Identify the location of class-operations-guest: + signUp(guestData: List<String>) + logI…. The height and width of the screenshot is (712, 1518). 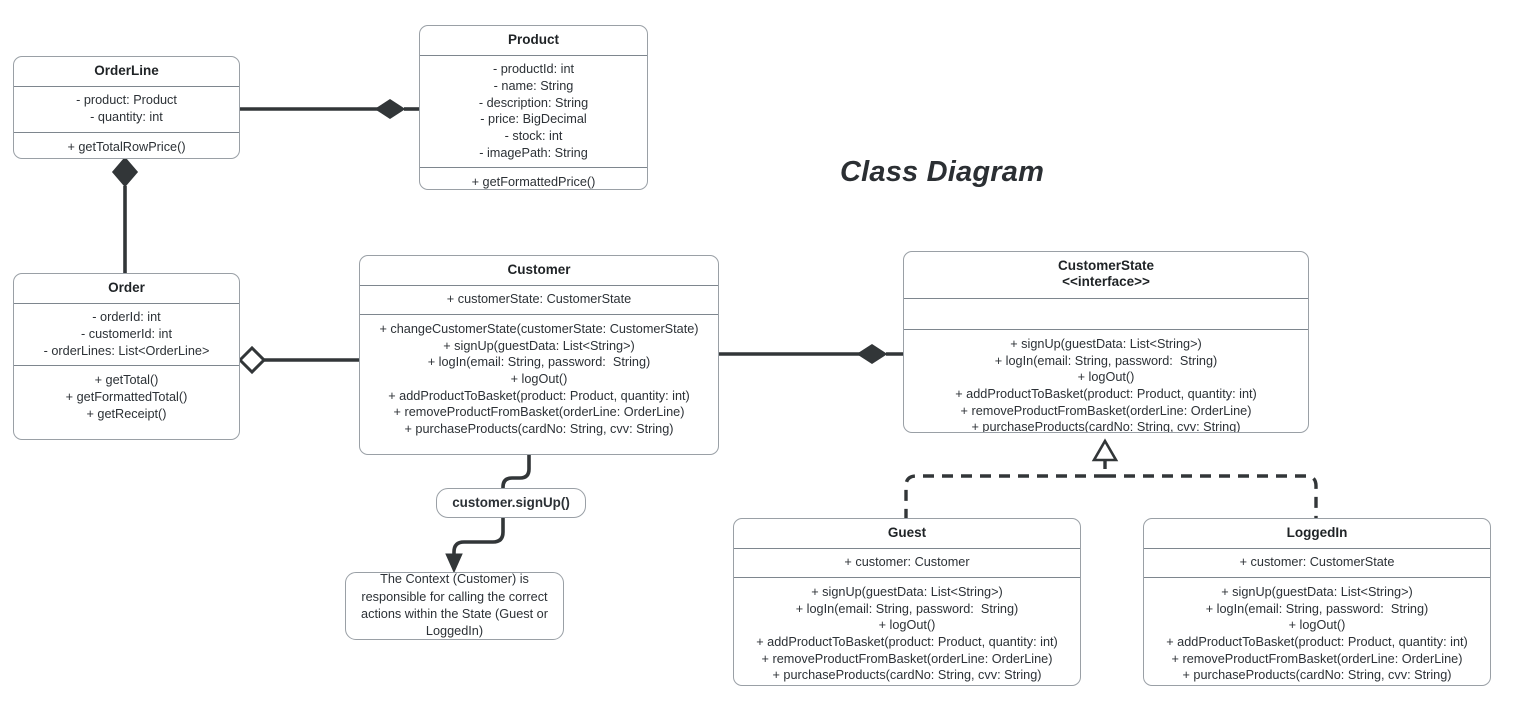
(907, 631).